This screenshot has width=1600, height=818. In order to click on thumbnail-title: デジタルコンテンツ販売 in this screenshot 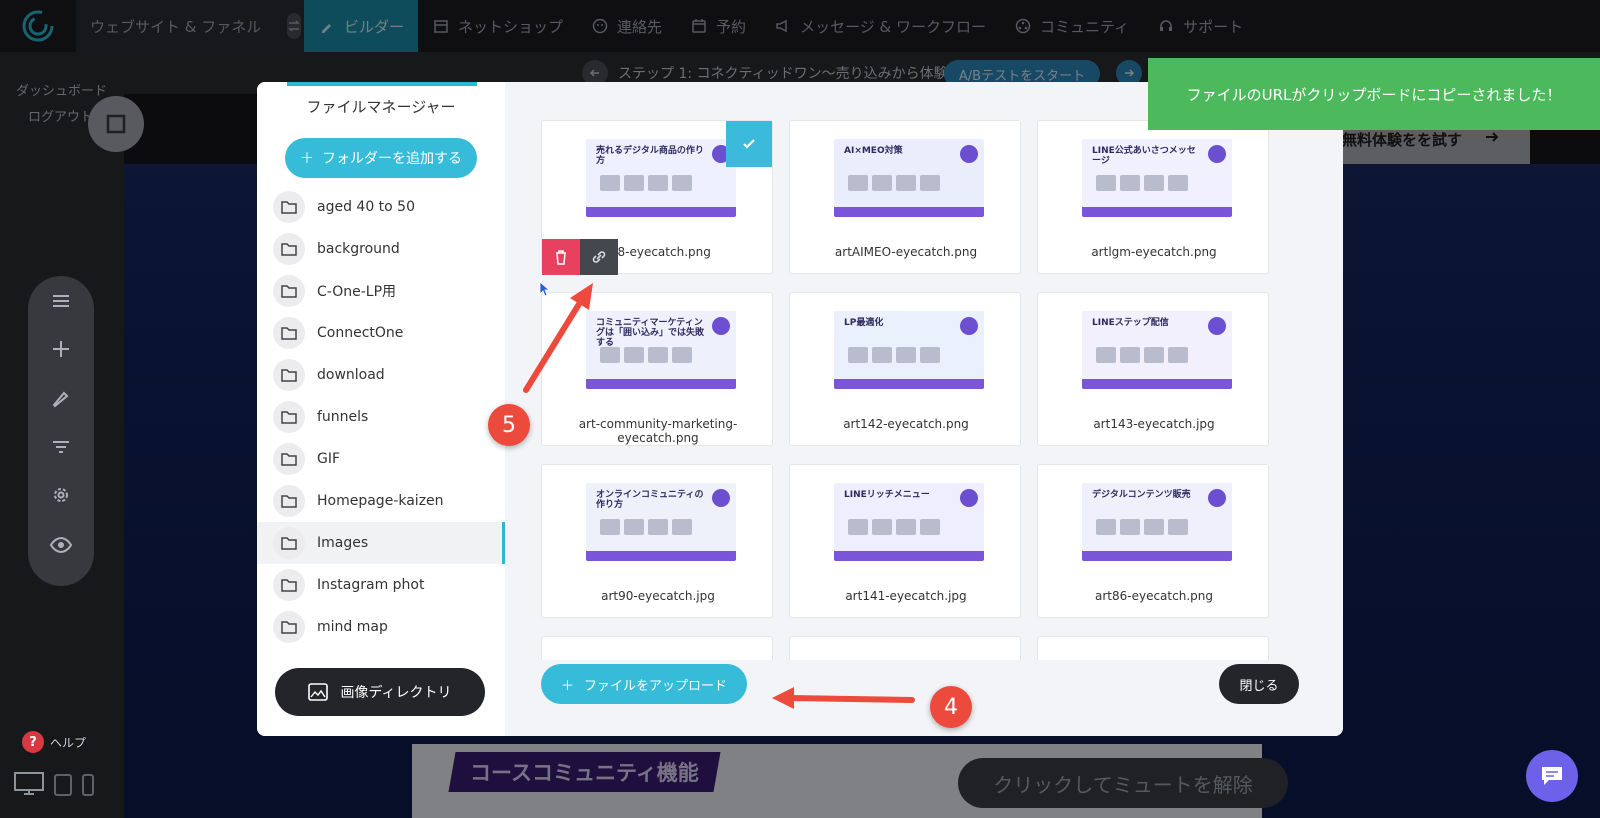, I will do `click(1141, 495)`.